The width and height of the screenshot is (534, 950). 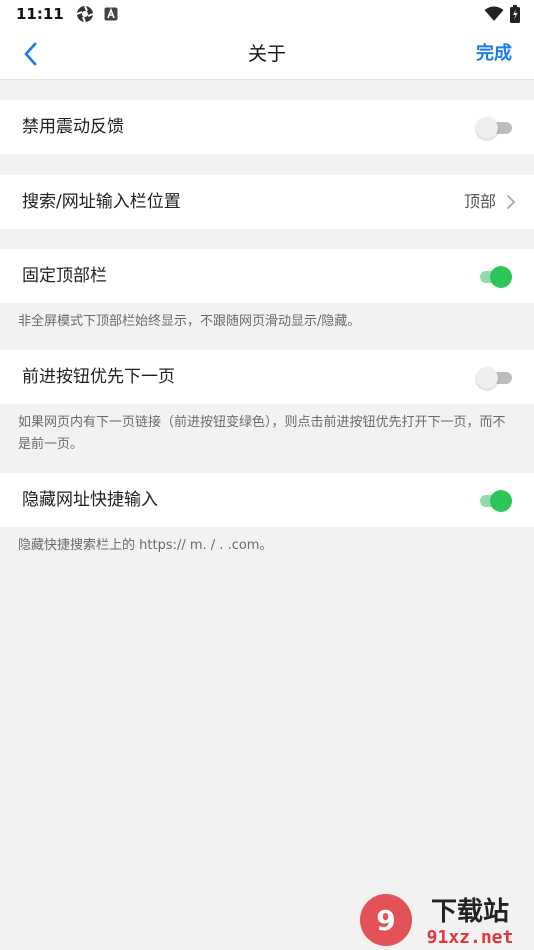 I want to click on hide-url-shortcuts-toggle, so click(x=494, y=501).